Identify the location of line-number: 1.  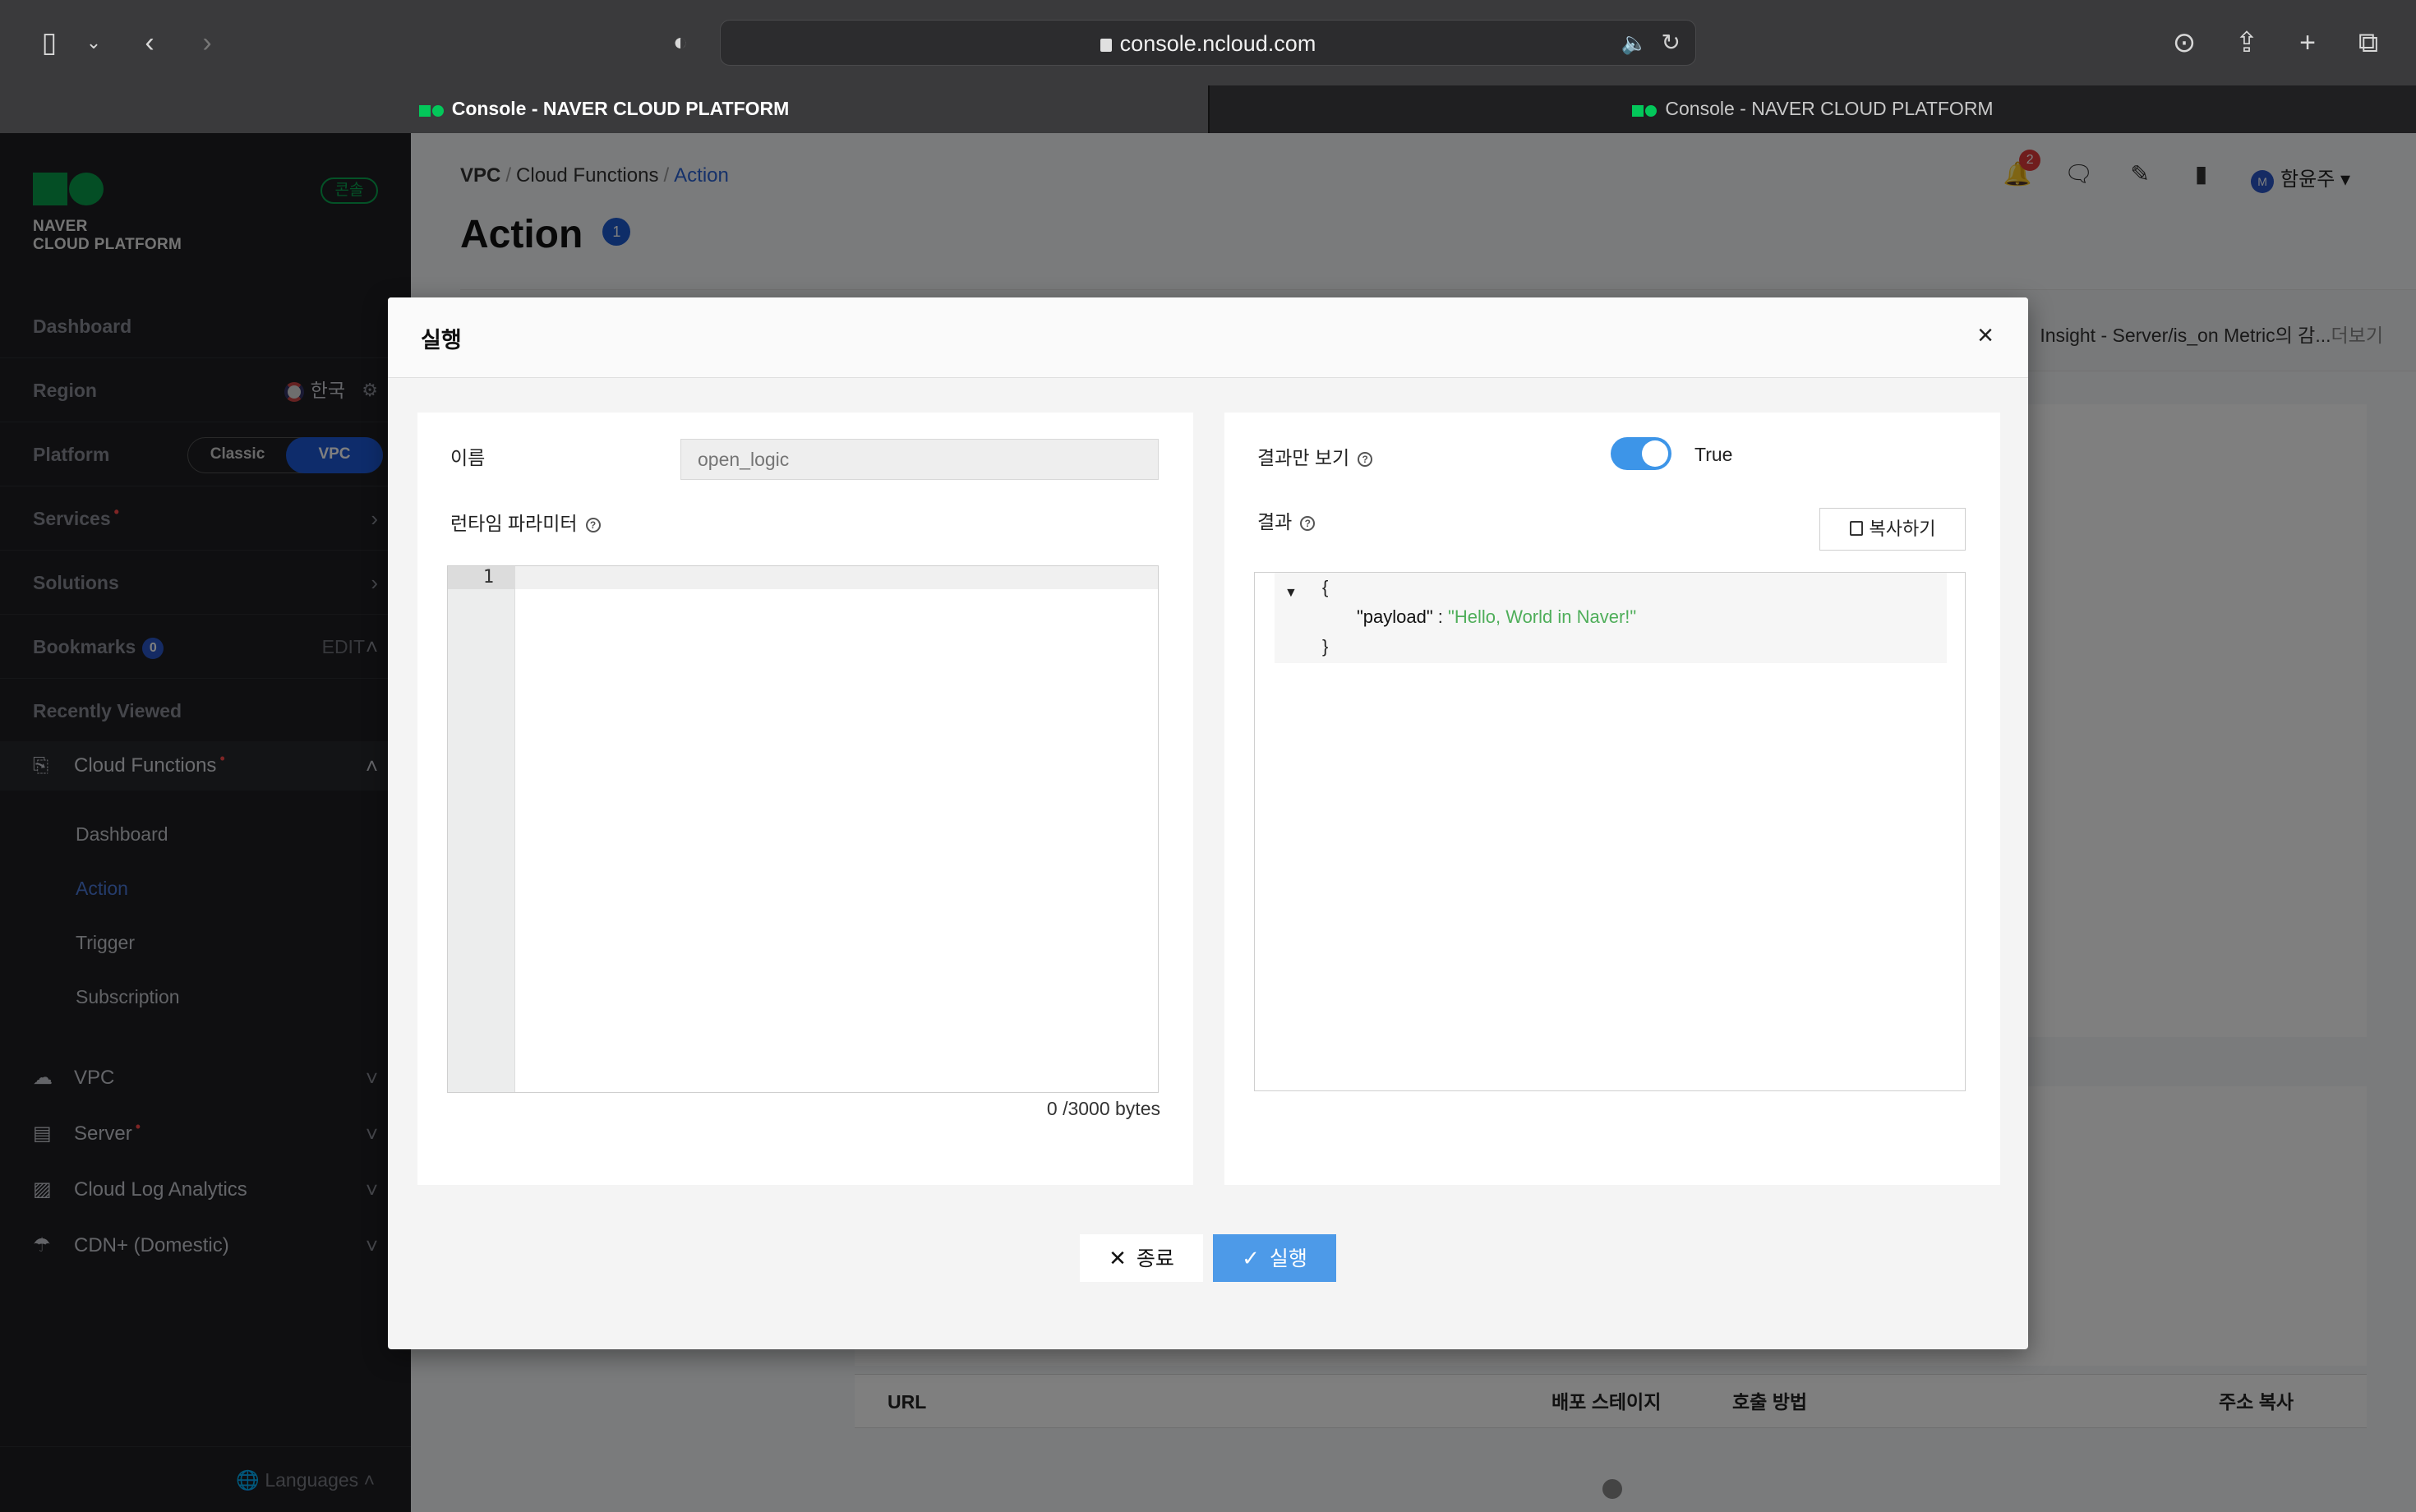
(481, 578).